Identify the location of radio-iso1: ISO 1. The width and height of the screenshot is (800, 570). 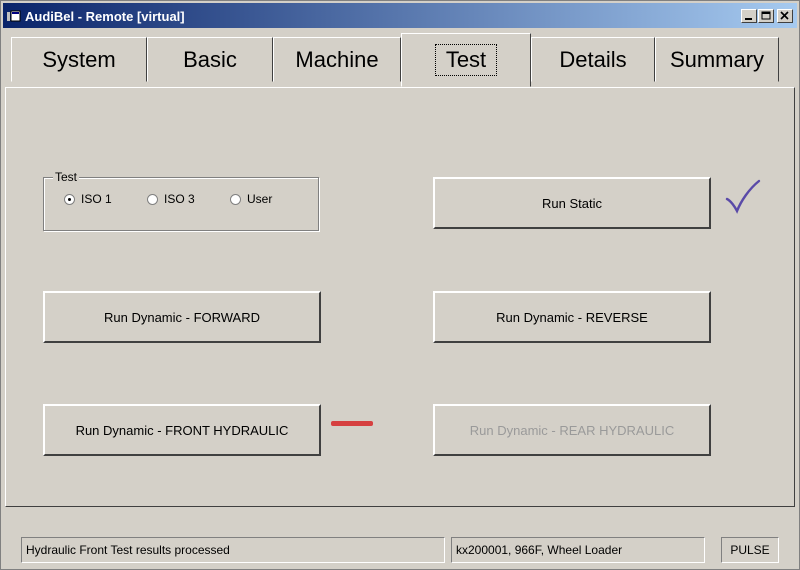
(88, 199).